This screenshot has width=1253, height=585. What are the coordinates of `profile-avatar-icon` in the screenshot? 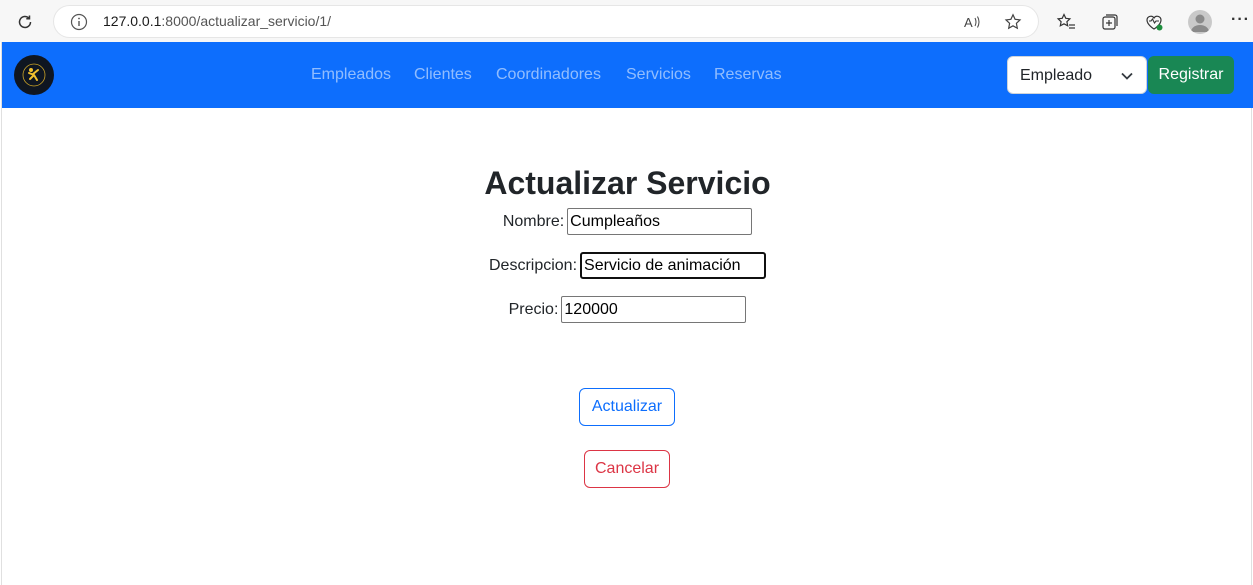 It's located at (1200, 22).